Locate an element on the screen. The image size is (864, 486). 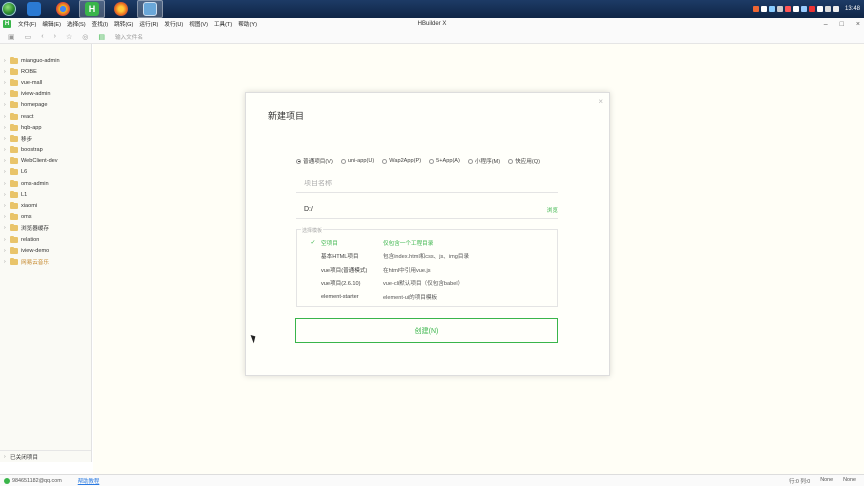
project-type-radio: 快应用(Q) is located at coordinates (524, 161).